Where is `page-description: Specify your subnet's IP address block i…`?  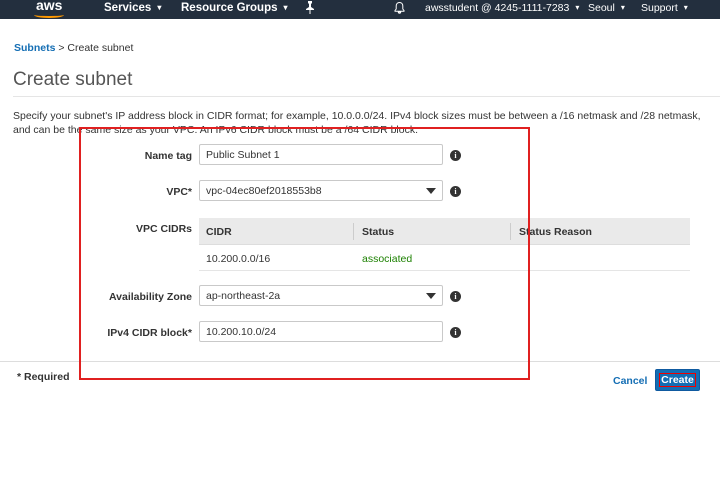
page-description: Specify your subnet's IP address block i… is located at coordinates (357, 123).